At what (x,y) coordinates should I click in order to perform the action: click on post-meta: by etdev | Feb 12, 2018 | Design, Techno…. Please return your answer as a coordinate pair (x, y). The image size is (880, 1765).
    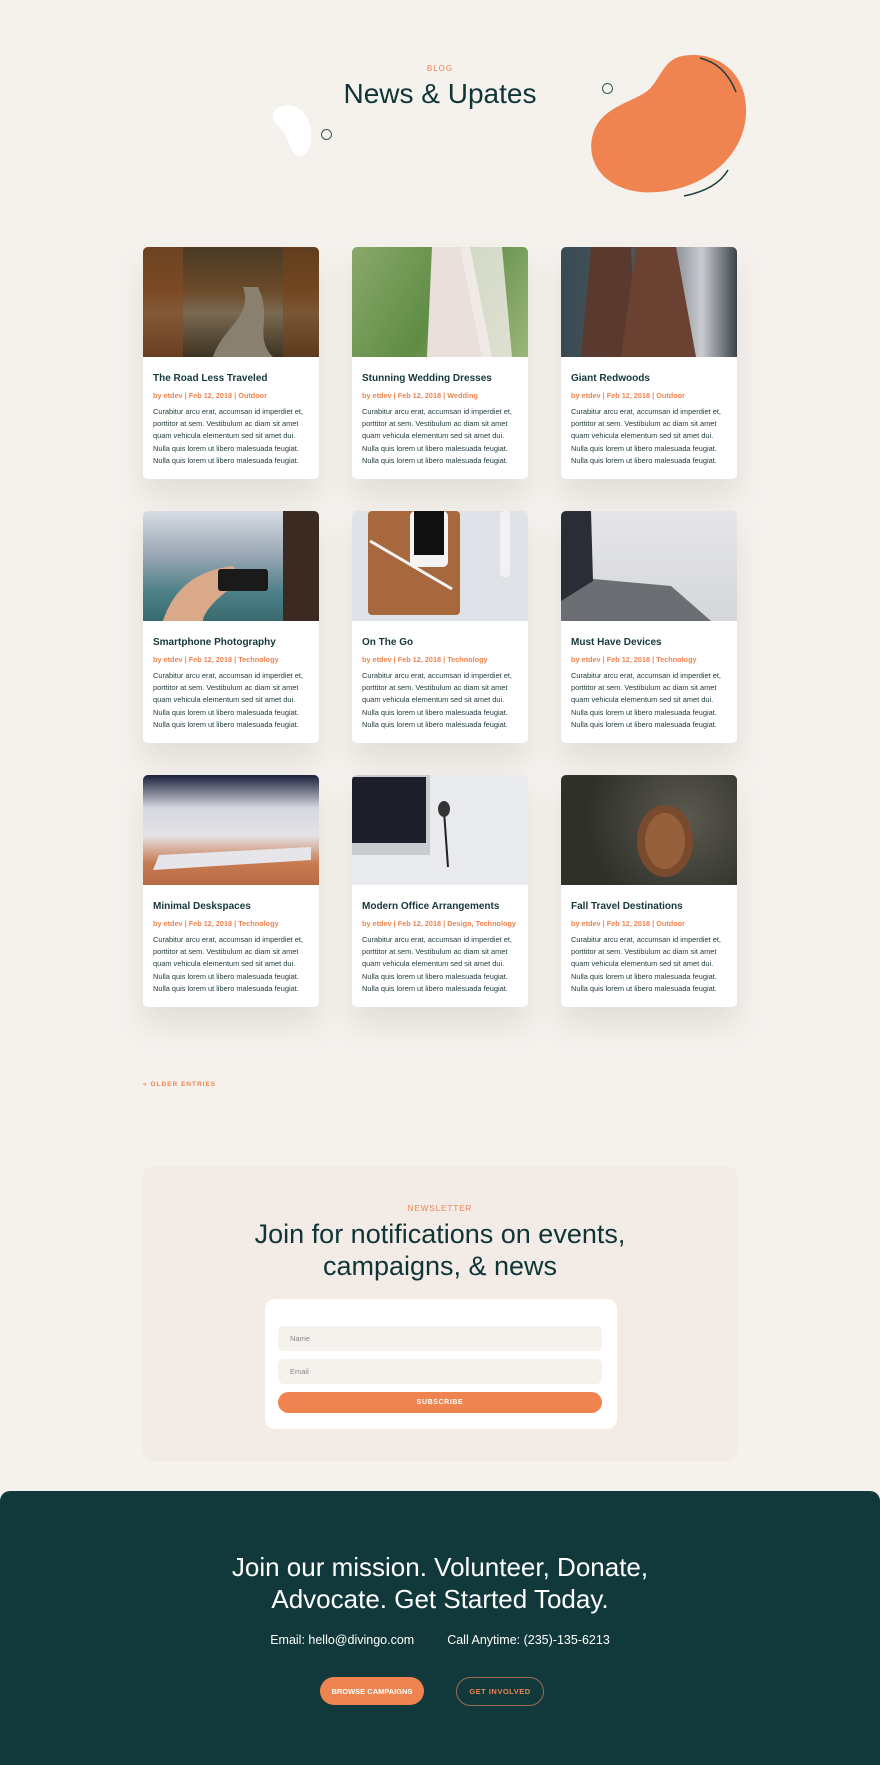
    Looking at the image, I should click on (440, 924).